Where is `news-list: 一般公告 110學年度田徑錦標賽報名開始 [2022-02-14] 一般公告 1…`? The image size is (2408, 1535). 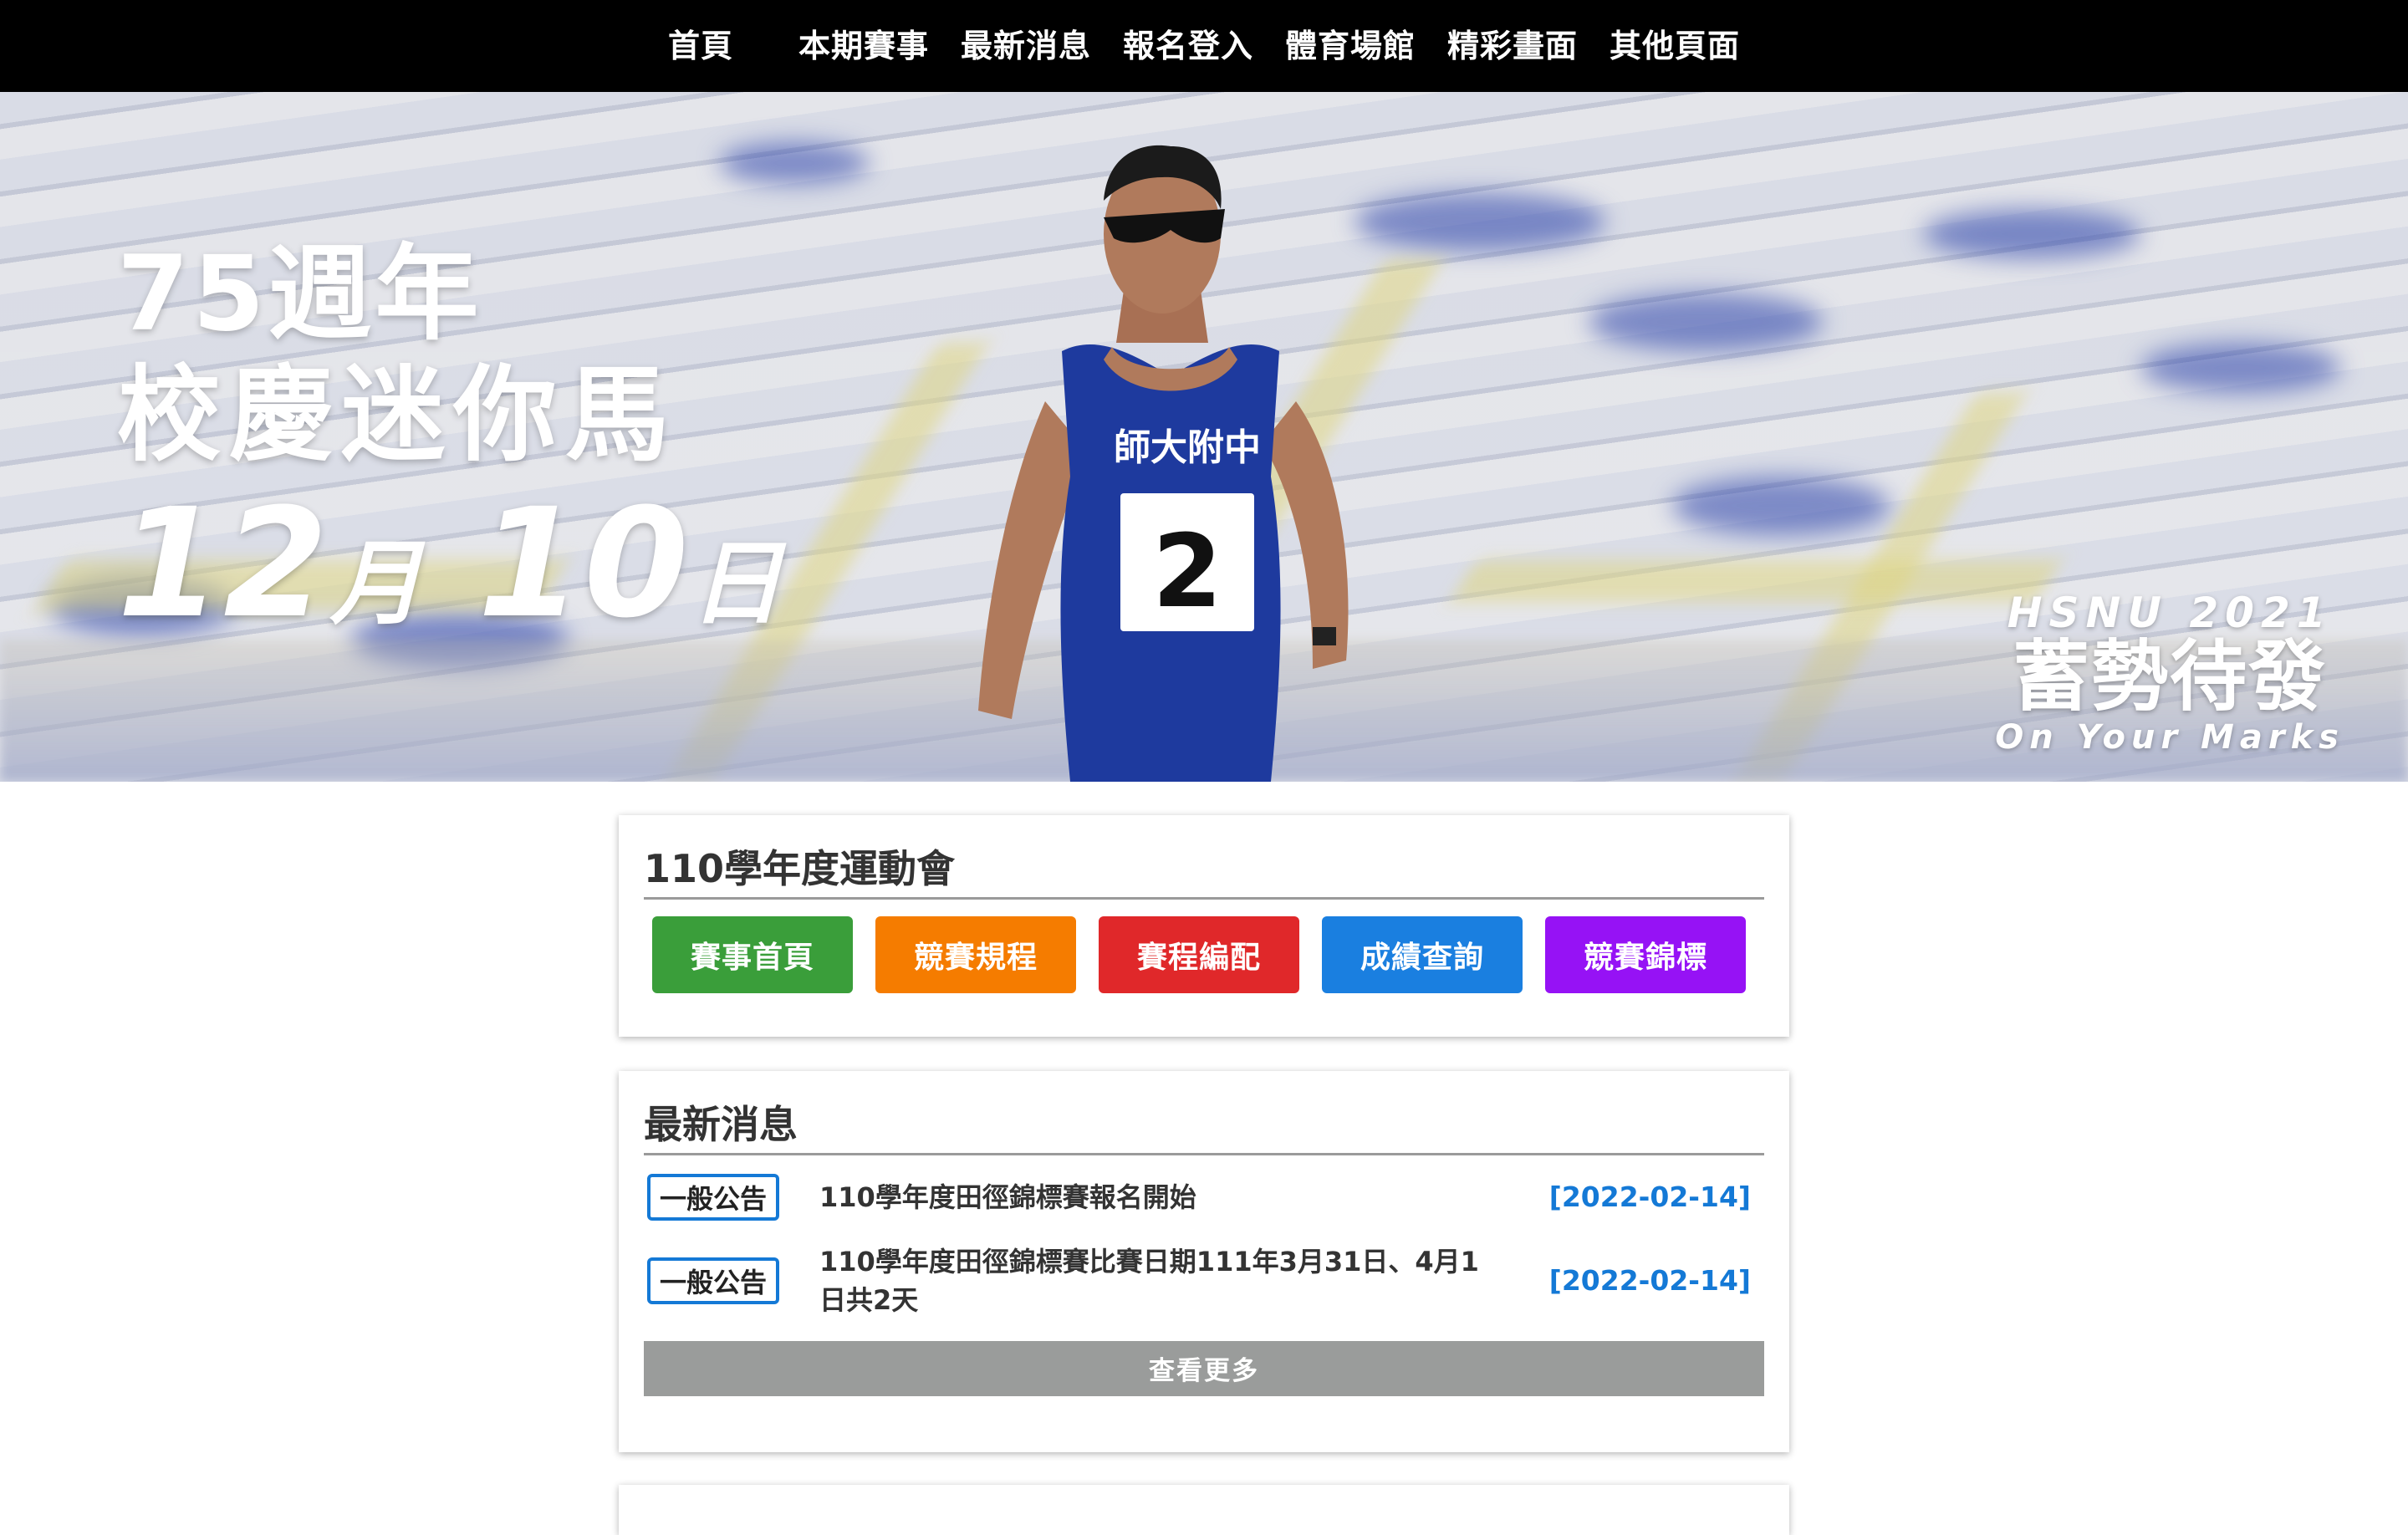
news-list: 一般公告 110學年度田徑錦標賽報名開始 [2022-02-14] 一般公告 1… is located at coordinates (1204, 1239).